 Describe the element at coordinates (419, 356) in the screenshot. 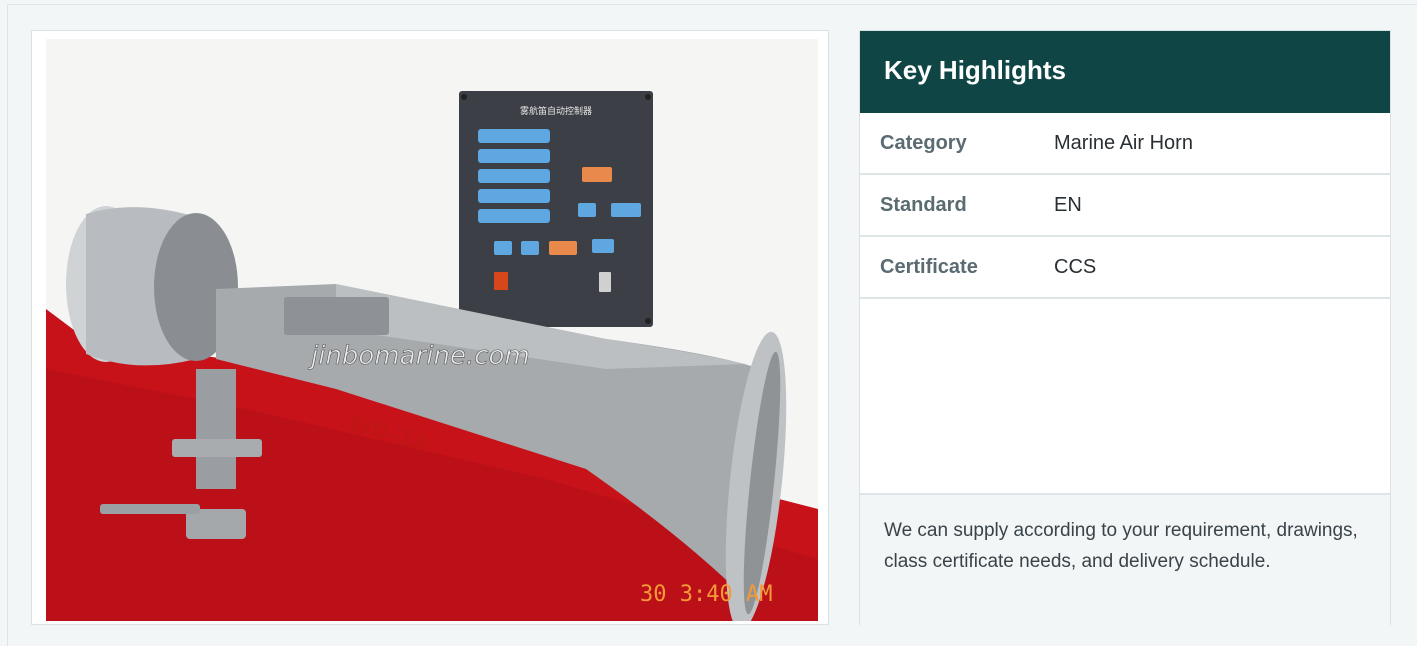

I see `watermark-text: jinbomarine.com` at that location.